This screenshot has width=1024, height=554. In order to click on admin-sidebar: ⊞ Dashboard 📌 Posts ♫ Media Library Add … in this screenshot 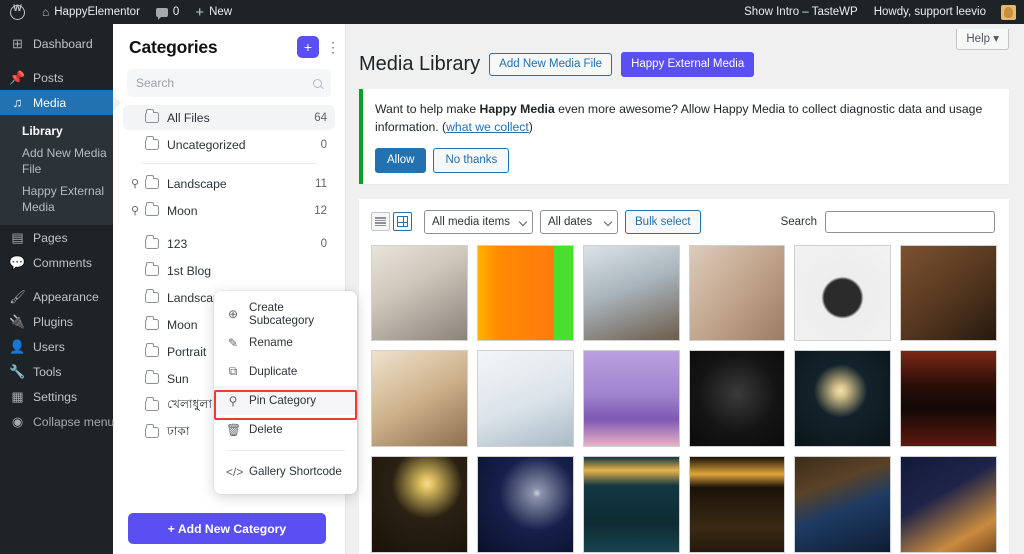, I will do `click(57, 289)`.